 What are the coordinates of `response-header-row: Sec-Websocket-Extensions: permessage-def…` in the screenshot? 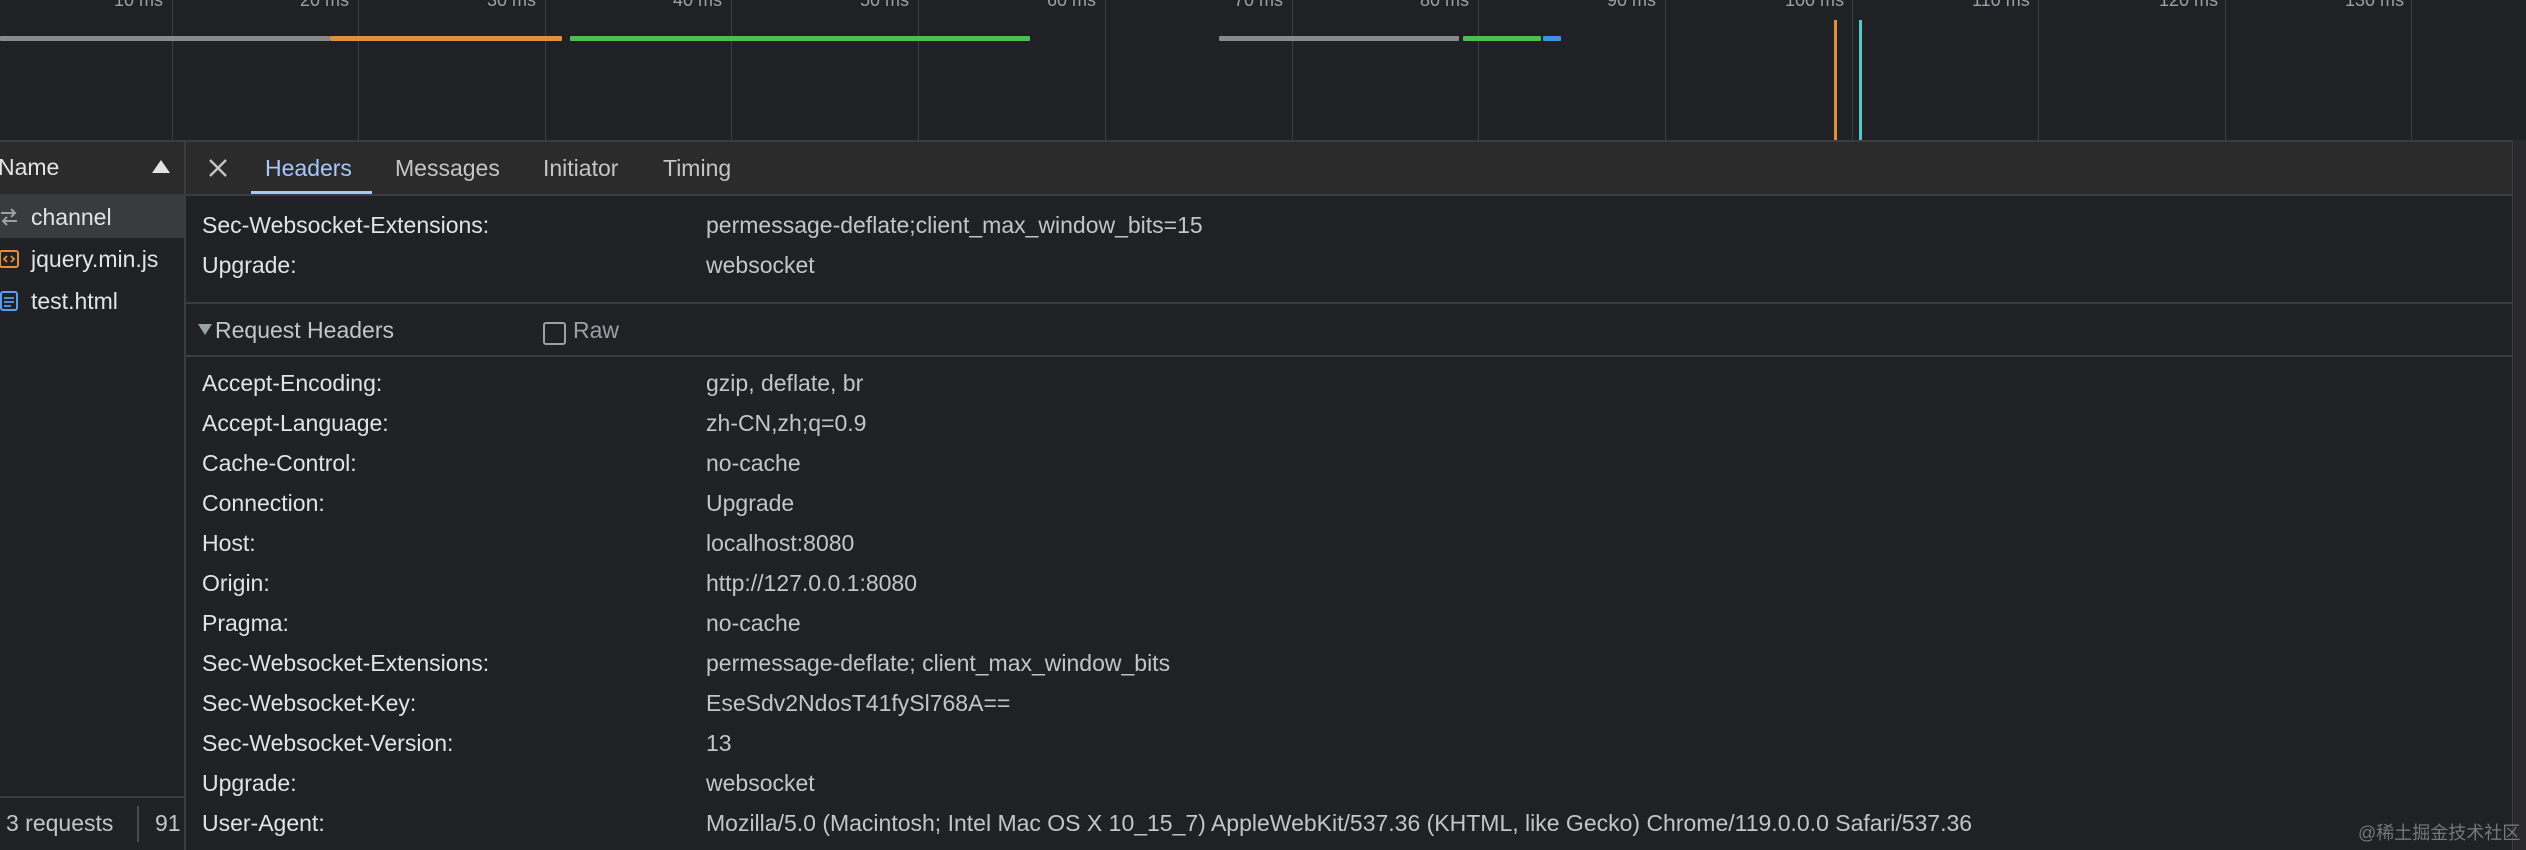 It's located at (1349, 224).